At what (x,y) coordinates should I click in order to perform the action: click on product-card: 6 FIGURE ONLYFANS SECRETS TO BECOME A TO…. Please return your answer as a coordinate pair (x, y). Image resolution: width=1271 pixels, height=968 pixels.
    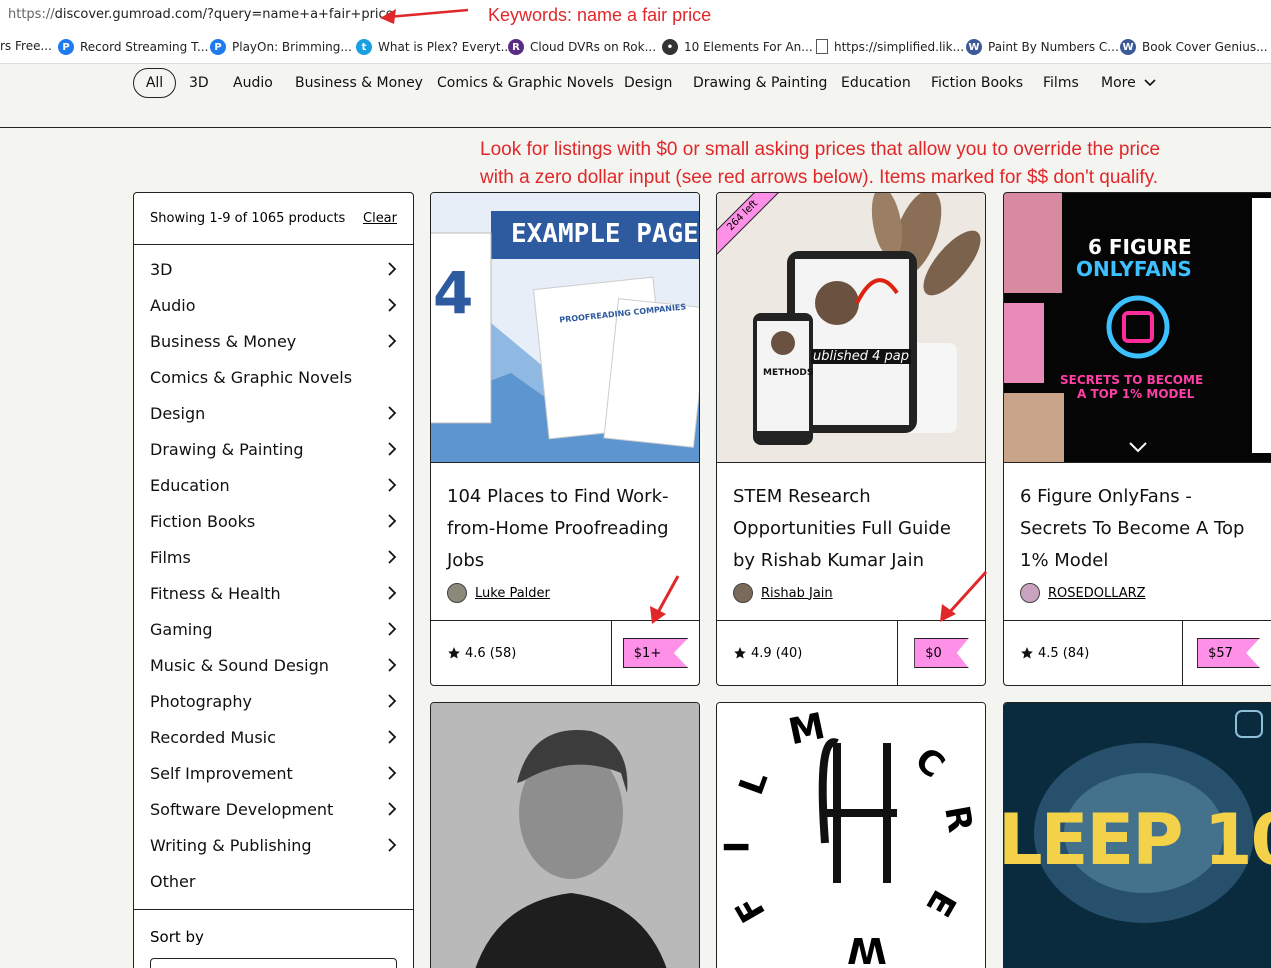
    Looking at the image, I should click on (1137, 439).